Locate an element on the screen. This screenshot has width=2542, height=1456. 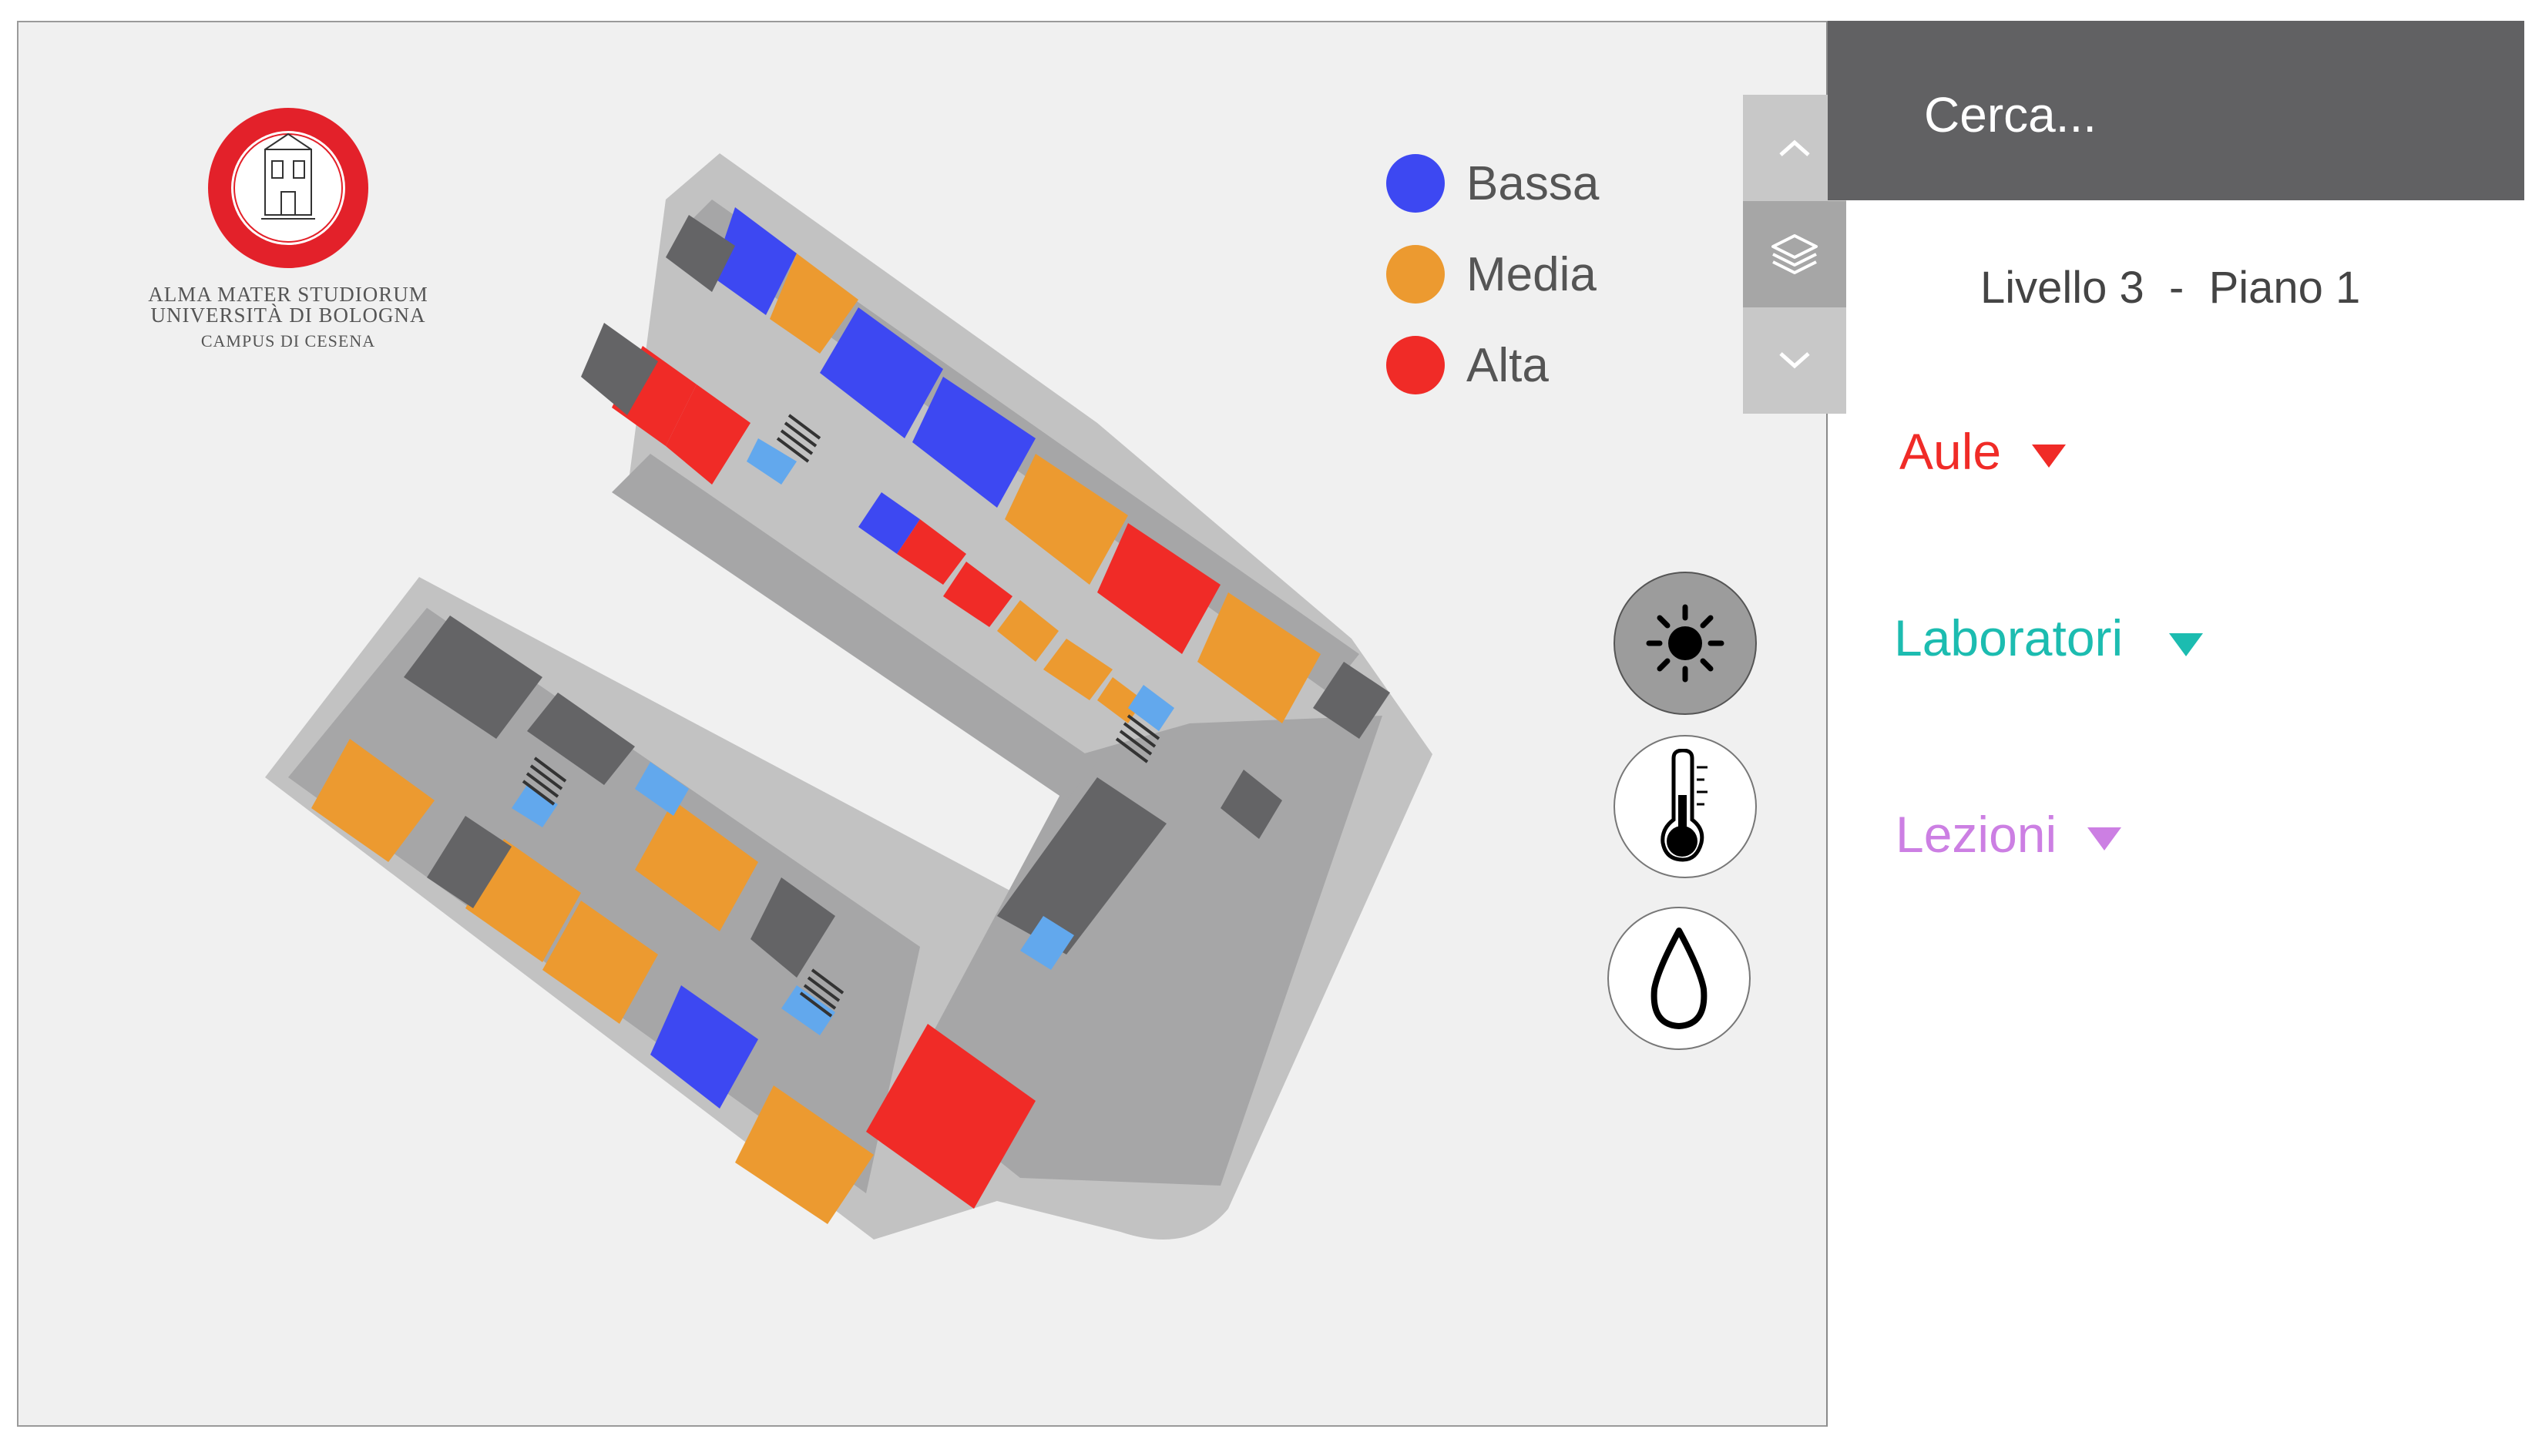
chevron-down-icon is located at coordinates (1794, 360).